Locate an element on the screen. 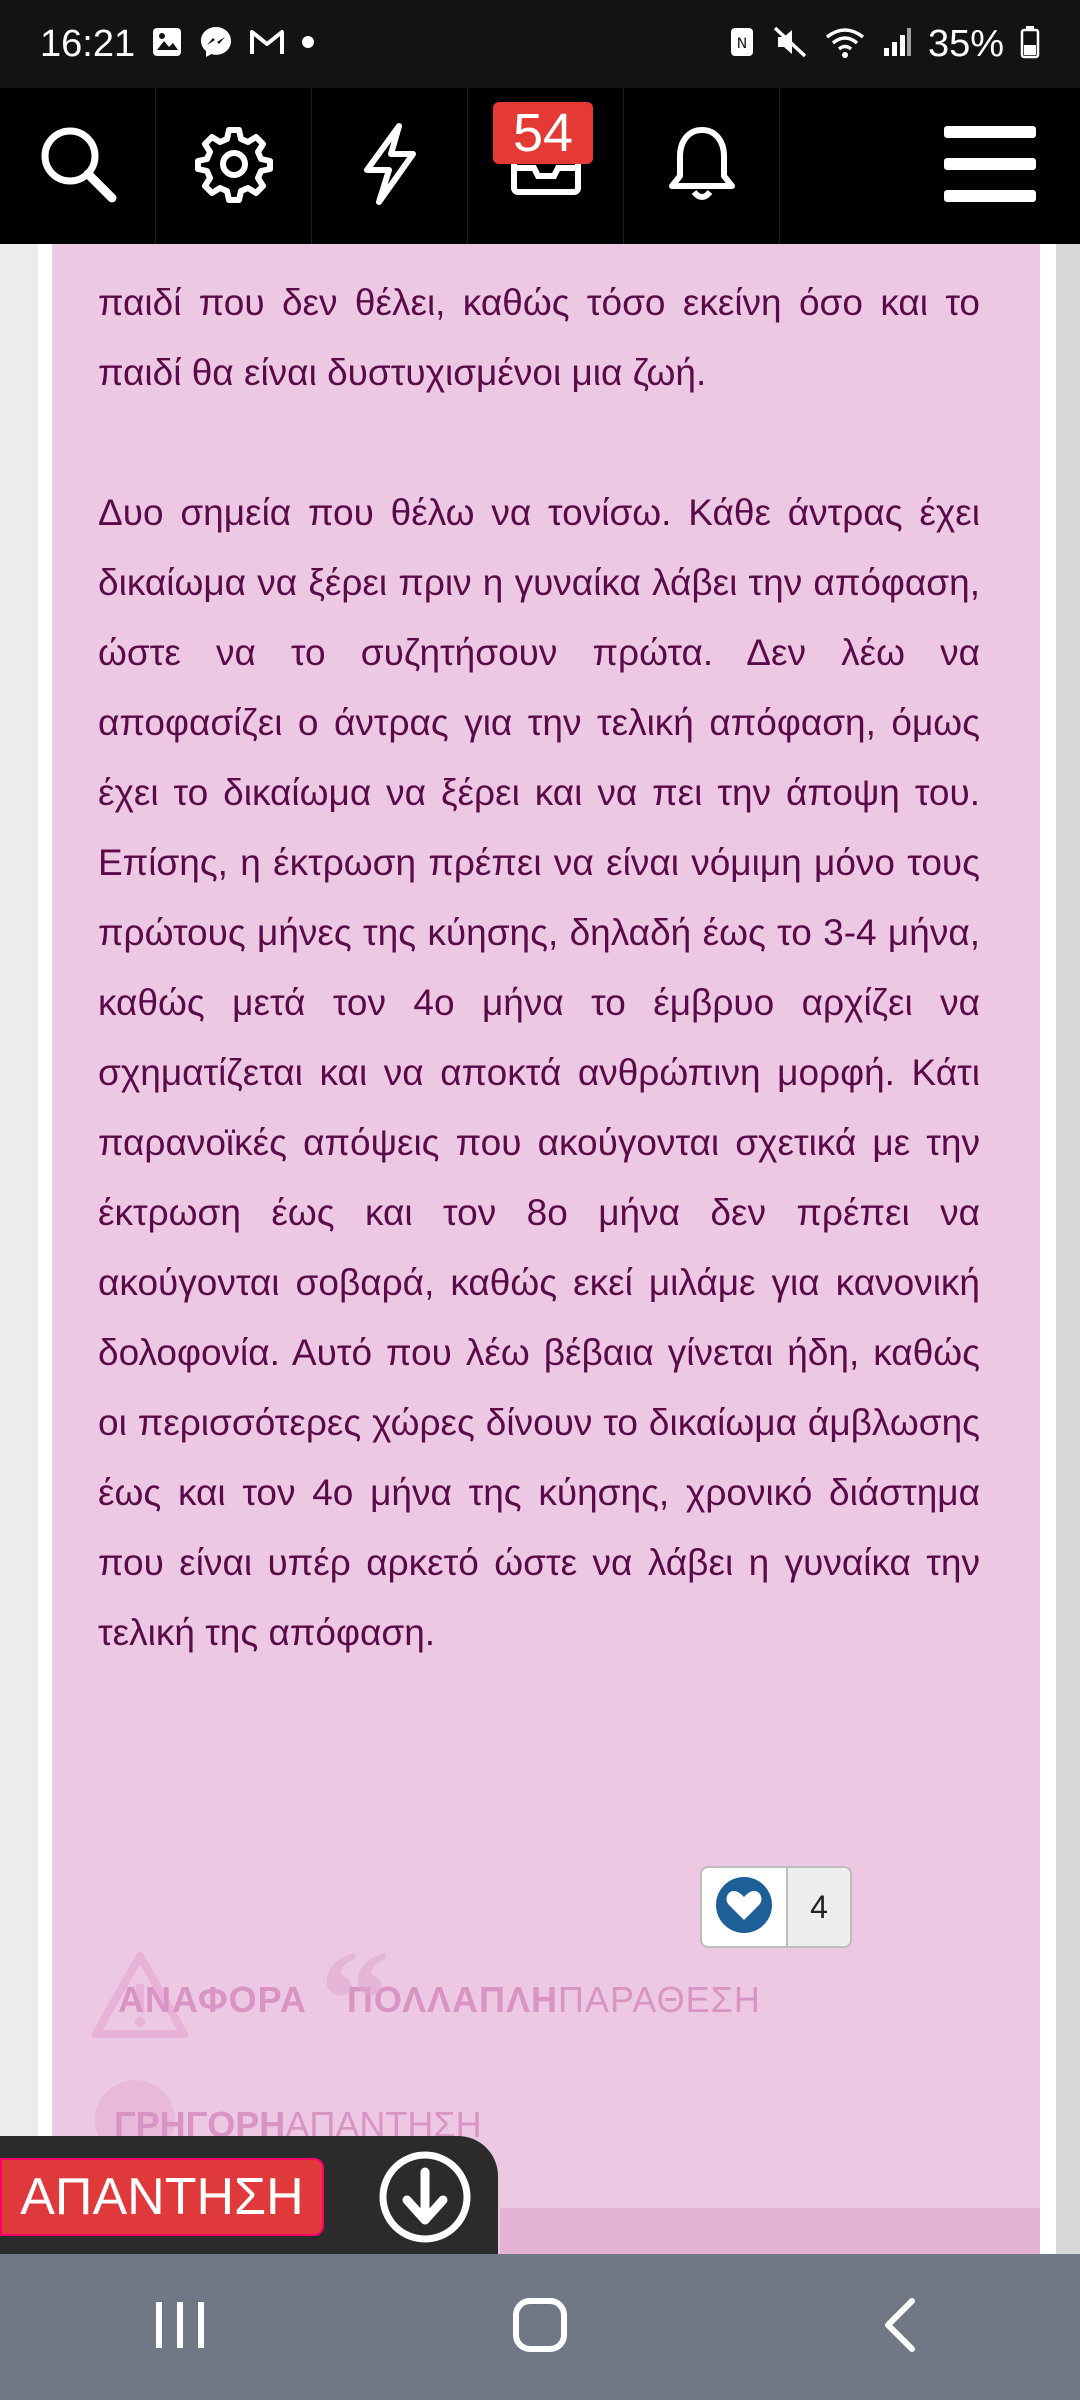 The width and height of the screenshot is (1080, 2400). status-right: N 35% is located at coordinates (884, 44).